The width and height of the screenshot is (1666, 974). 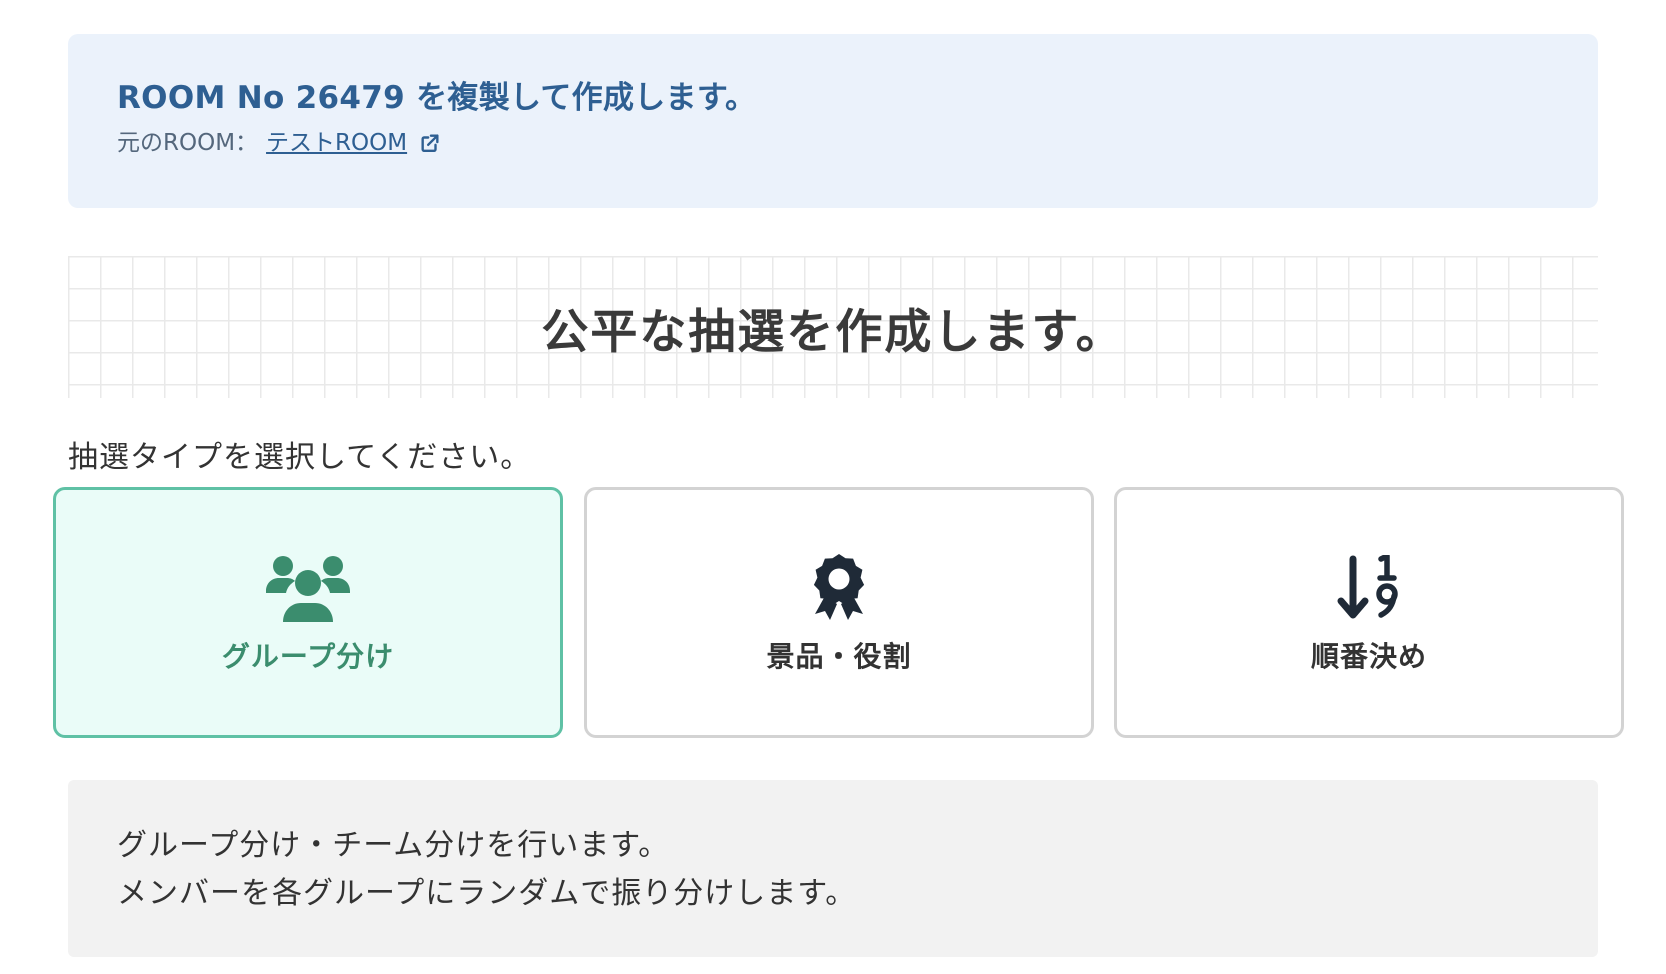 I want to click on lottery-type-group-card: グループ分け, so click(x=308, y=612).